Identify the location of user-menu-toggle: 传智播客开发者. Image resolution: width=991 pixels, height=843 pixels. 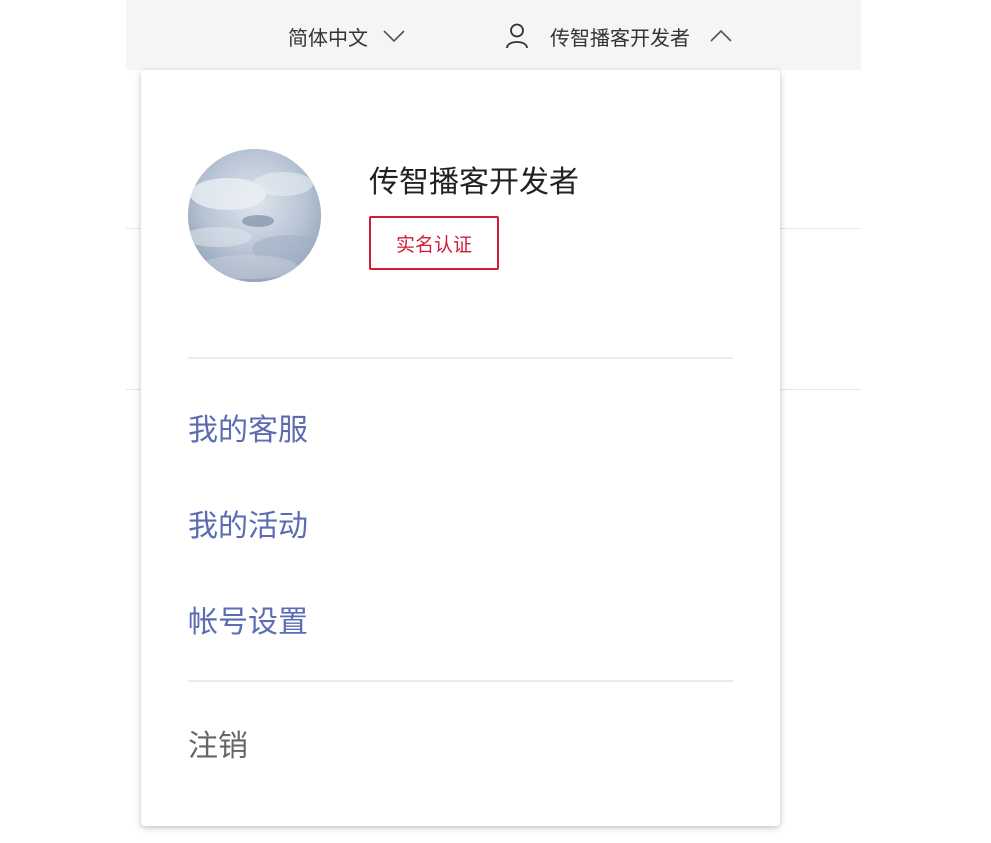
(619, 36).